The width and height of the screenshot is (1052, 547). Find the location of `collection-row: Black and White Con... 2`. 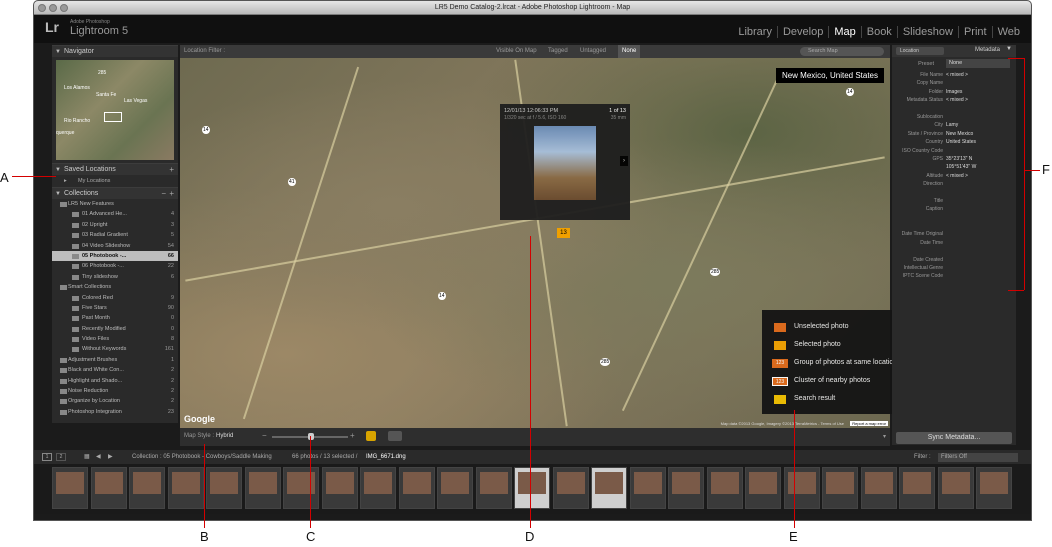

collection-row: Black and White Con... 2 is located at coordinates (115, 370).